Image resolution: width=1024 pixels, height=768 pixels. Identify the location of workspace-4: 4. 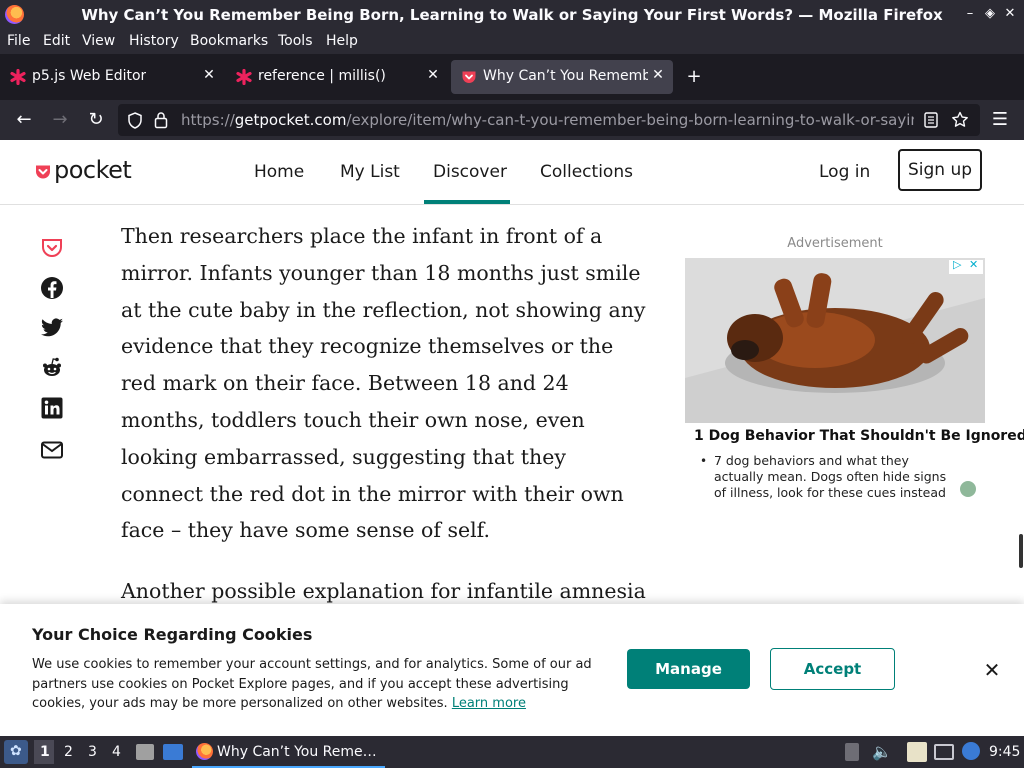
(116, 752).